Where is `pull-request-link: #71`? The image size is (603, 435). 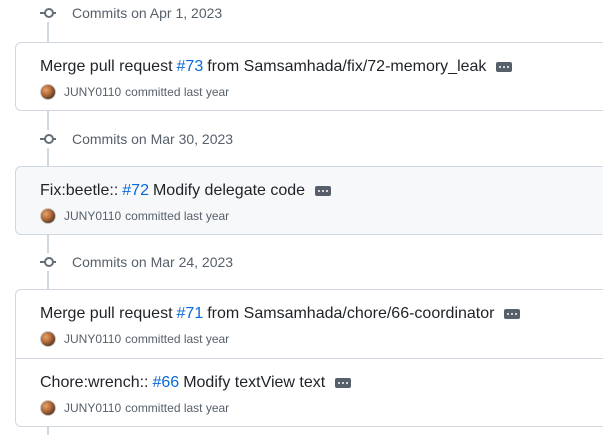
pull-request-link: #71 is located at coordinates (190, 314).